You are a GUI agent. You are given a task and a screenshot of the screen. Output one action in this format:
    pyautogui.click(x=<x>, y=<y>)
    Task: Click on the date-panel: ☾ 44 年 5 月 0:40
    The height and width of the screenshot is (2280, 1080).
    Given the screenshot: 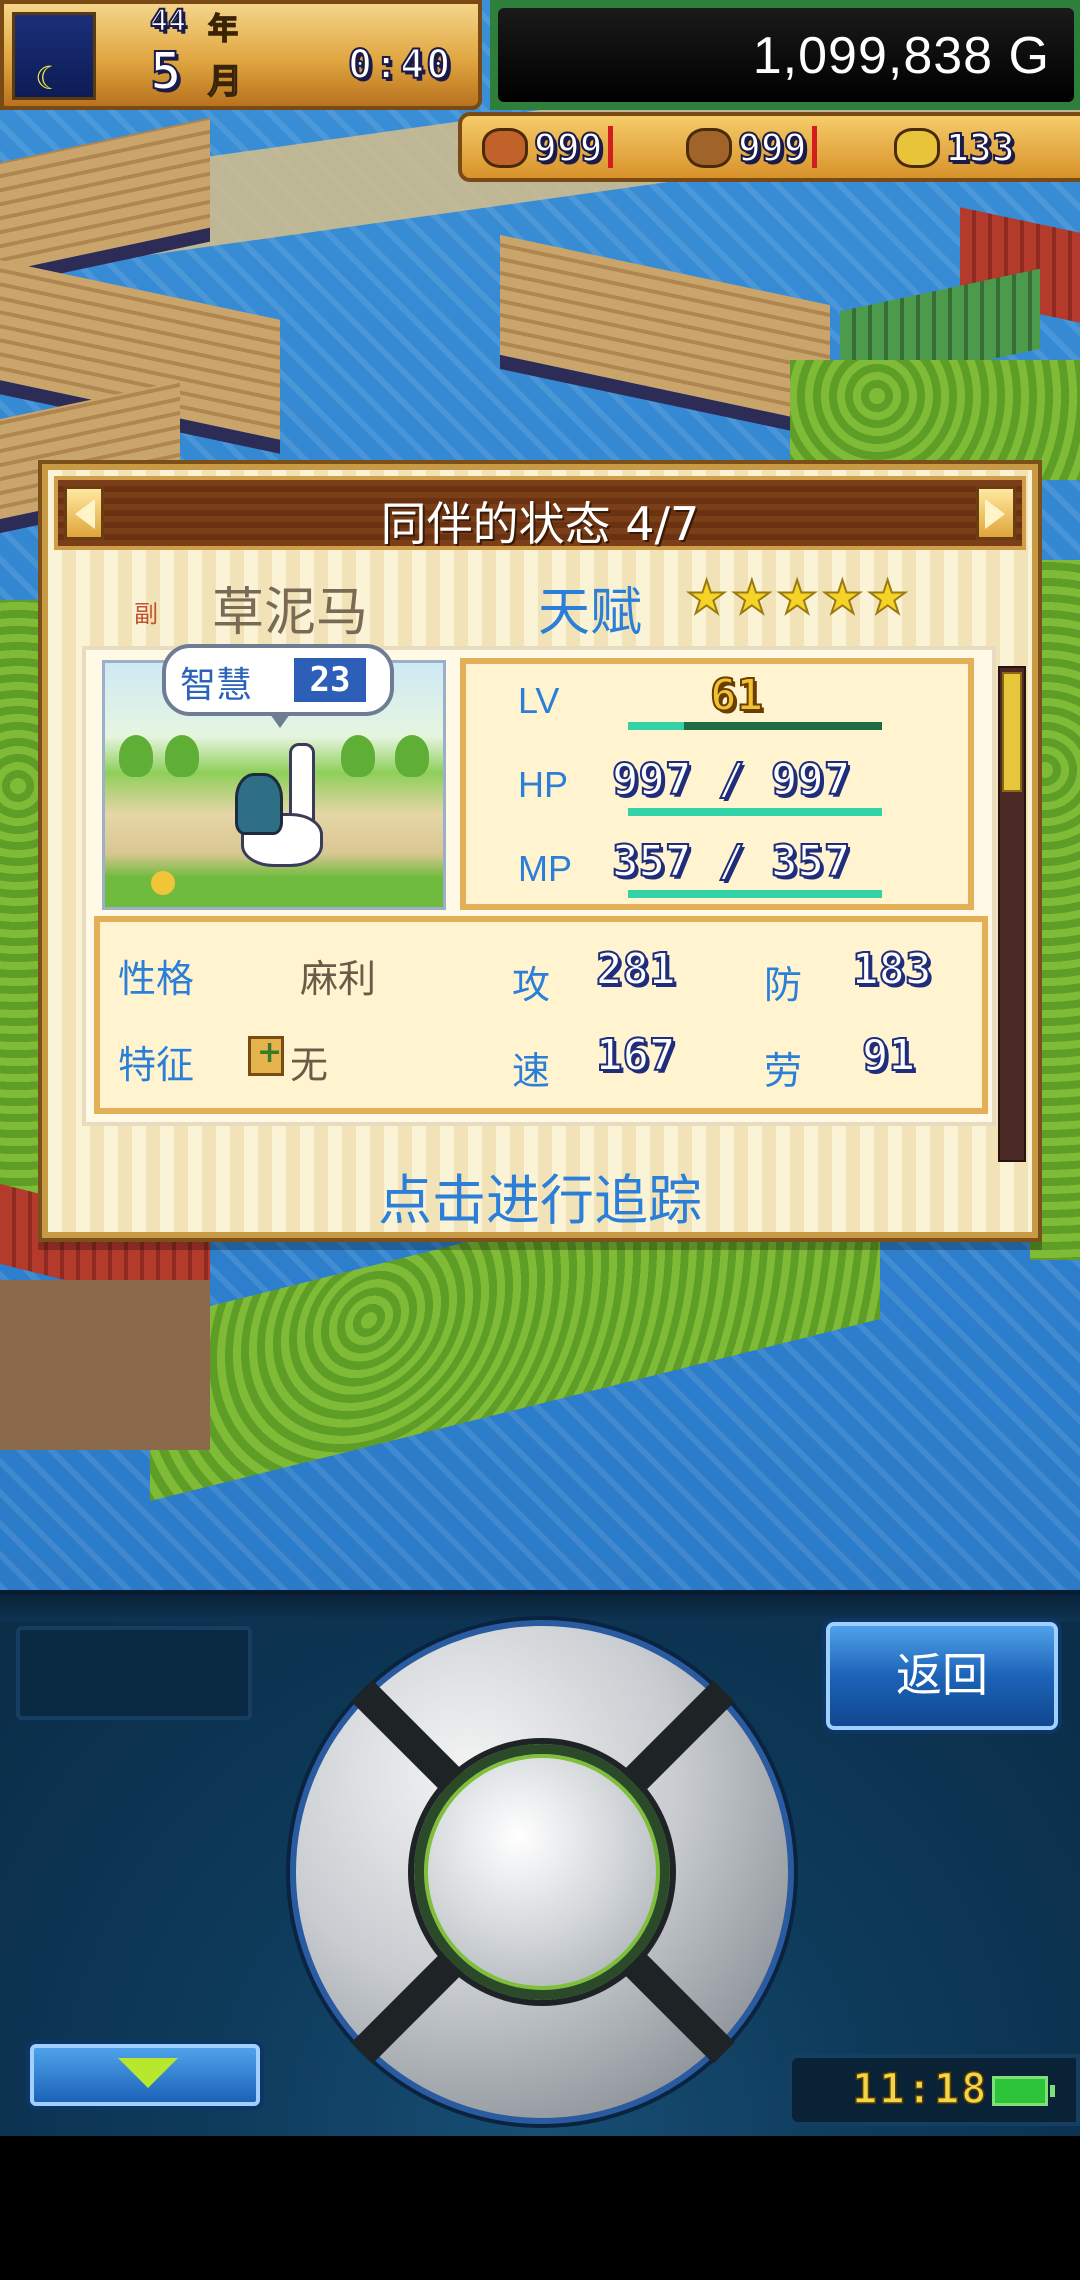 What is the action you would take?
    pyautogui.click(x=241, y=55)
    